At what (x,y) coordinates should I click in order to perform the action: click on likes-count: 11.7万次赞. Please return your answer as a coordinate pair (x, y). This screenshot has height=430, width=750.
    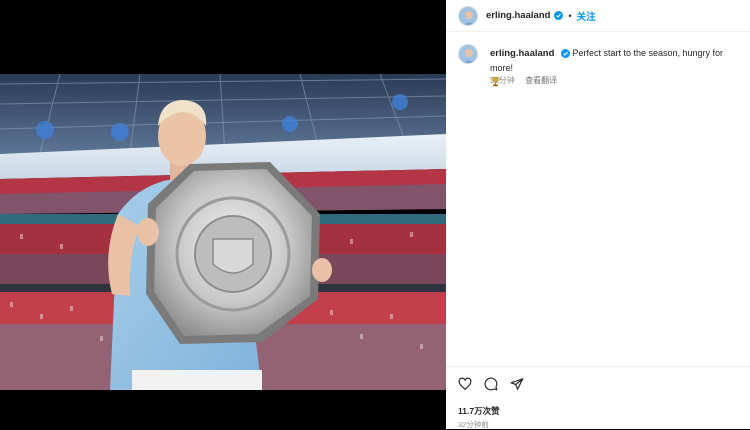
    Looking at the image, I should click on (479, 411).